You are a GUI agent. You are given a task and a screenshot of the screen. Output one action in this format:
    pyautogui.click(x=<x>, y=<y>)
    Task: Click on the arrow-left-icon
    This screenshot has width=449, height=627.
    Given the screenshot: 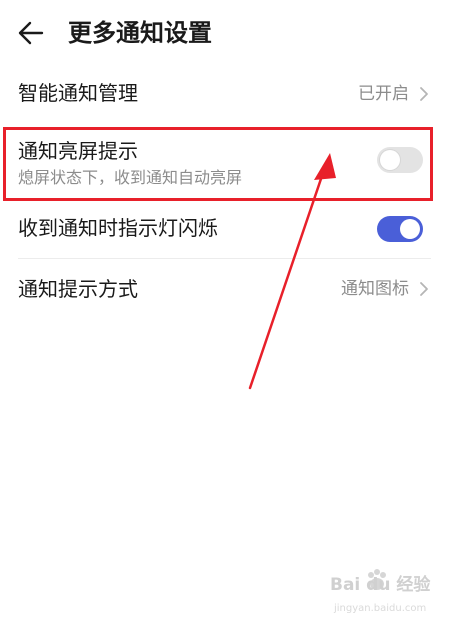 What is the action you would take?
    pyautogui.click(x=31, y=33)
    